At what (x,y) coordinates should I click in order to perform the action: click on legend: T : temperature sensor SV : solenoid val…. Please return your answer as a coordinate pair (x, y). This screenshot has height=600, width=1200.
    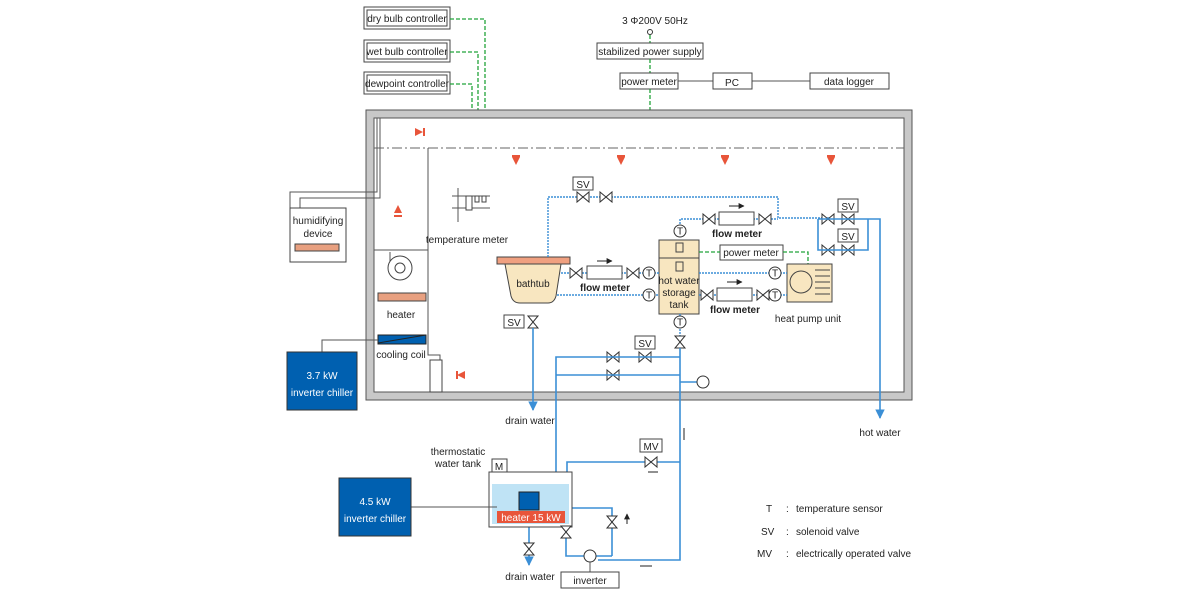
    Looking at the image, I should click on (834, 532).